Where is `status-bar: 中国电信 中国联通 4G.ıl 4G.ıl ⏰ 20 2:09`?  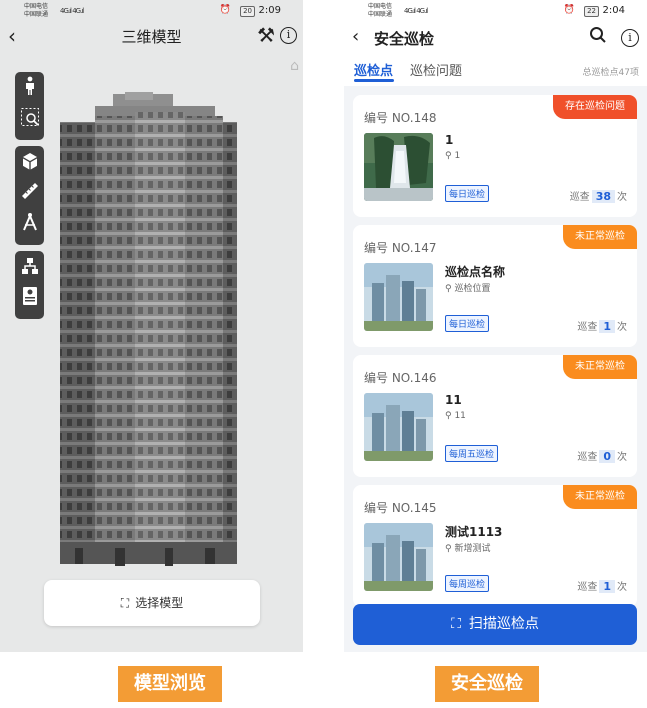 status-bar: 中国电信 中国联通 4G.ıl 4G.ıl ⏰ 20 2:09 is located at coordinates (151, 11).